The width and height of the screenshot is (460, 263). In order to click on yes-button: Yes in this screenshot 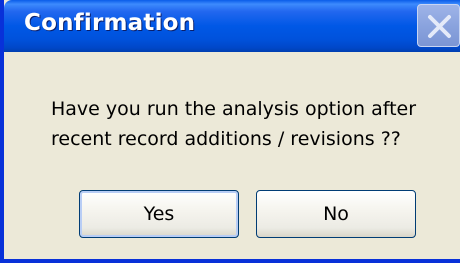, I will do `click(159, 214)`.